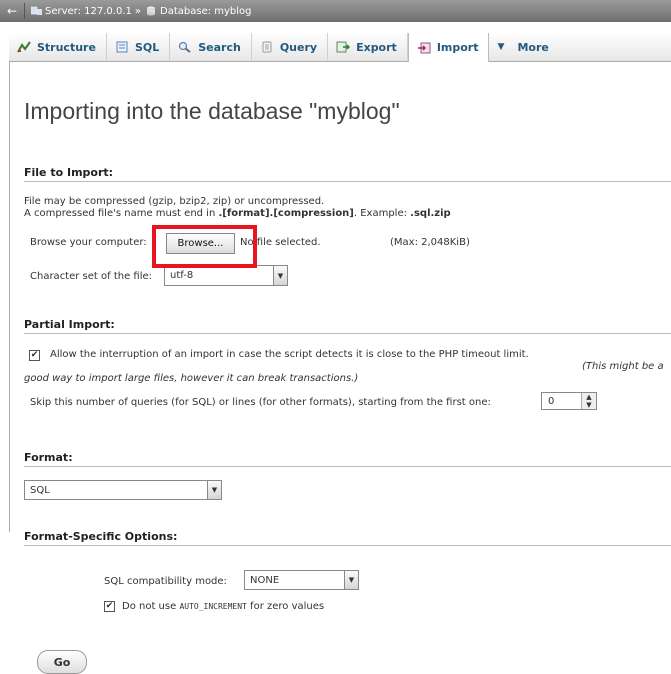 This screenshot has width=671, height=674. Describe the element at coordinates (588, 401) in the screenshot. I see `spinner-arrows-icon: ▲ ▼` at that location.